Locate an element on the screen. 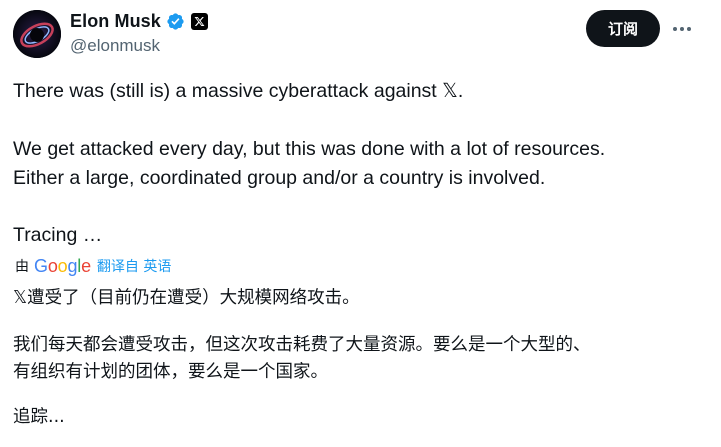  translated-paragraph-1: 𝕏遭受了（目前仍在遭受）大规模网络攻击。 is located at coordinates (186, 298).